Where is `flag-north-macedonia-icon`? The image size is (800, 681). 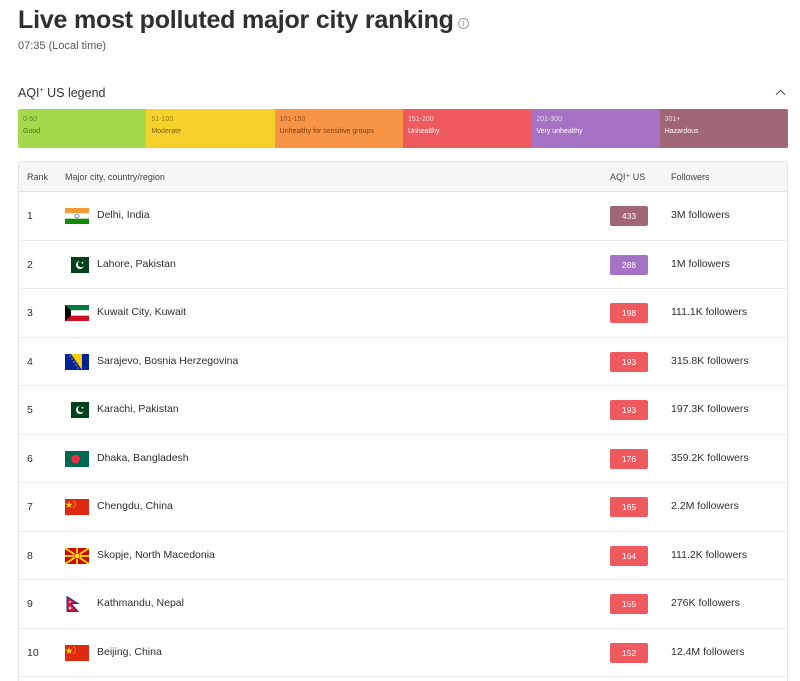
flag-north-macedonia-icon is located at coordinates (77, 555).